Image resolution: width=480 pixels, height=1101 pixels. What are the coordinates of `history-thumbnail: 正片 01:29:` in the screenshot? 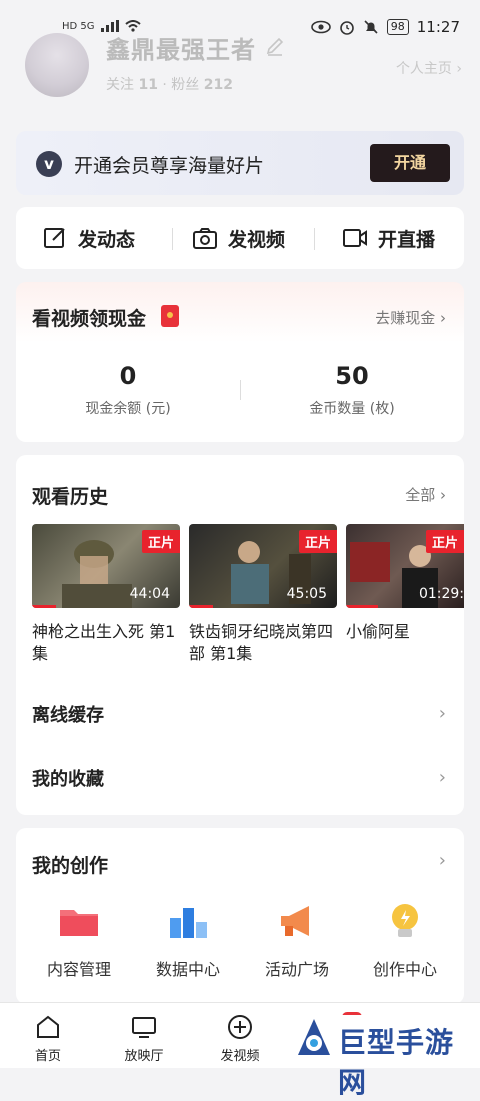 It's located at (405, 566).